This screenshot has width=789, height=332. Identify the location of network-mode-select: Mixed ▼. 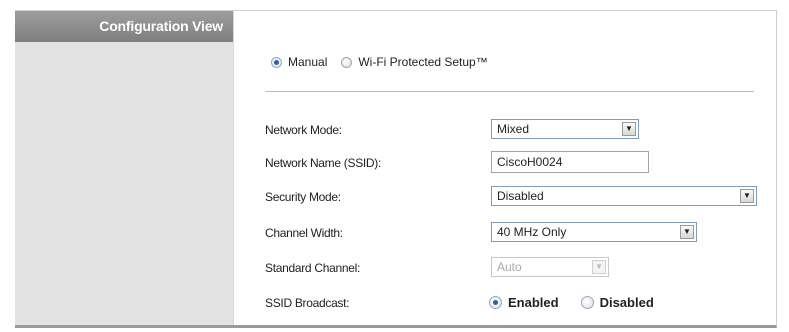
(565, 129).